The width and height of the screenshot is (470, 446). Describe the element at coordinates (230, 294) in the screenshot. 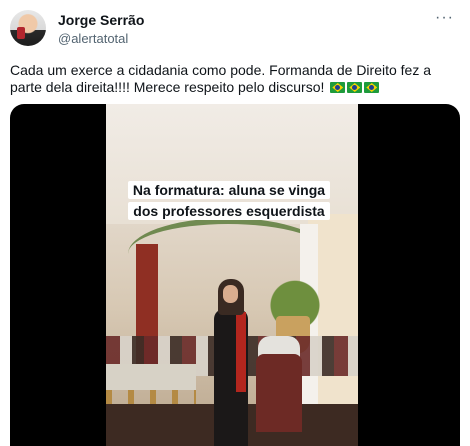

I see `speaker-face` at that location.